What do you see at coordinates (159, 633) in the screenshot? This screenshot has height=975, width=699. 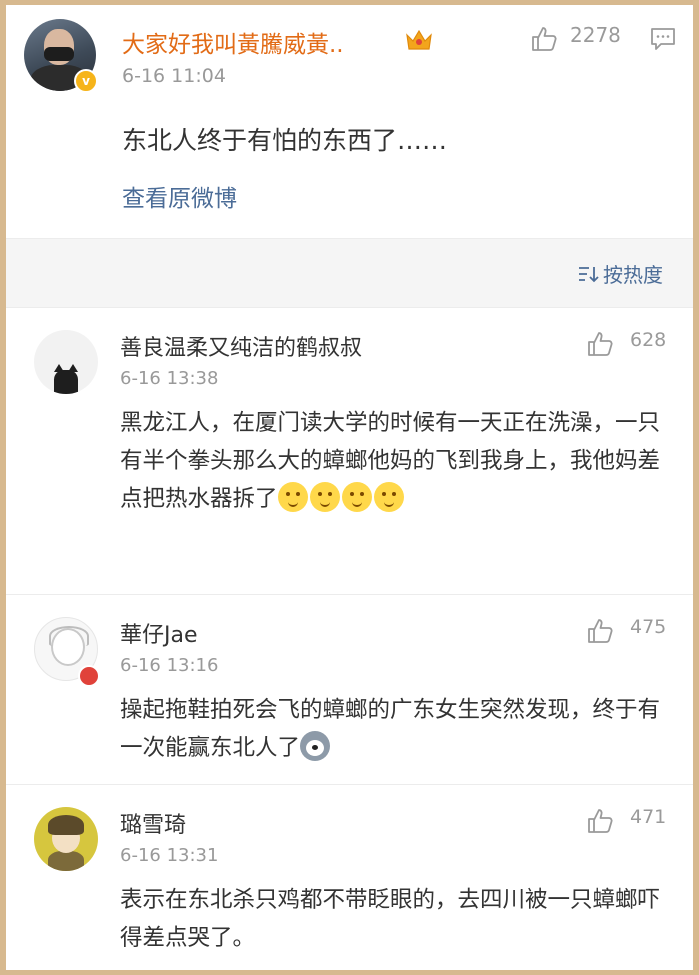 I see `commenter-name: 華仔Jae` at bounding box center [159, 633].